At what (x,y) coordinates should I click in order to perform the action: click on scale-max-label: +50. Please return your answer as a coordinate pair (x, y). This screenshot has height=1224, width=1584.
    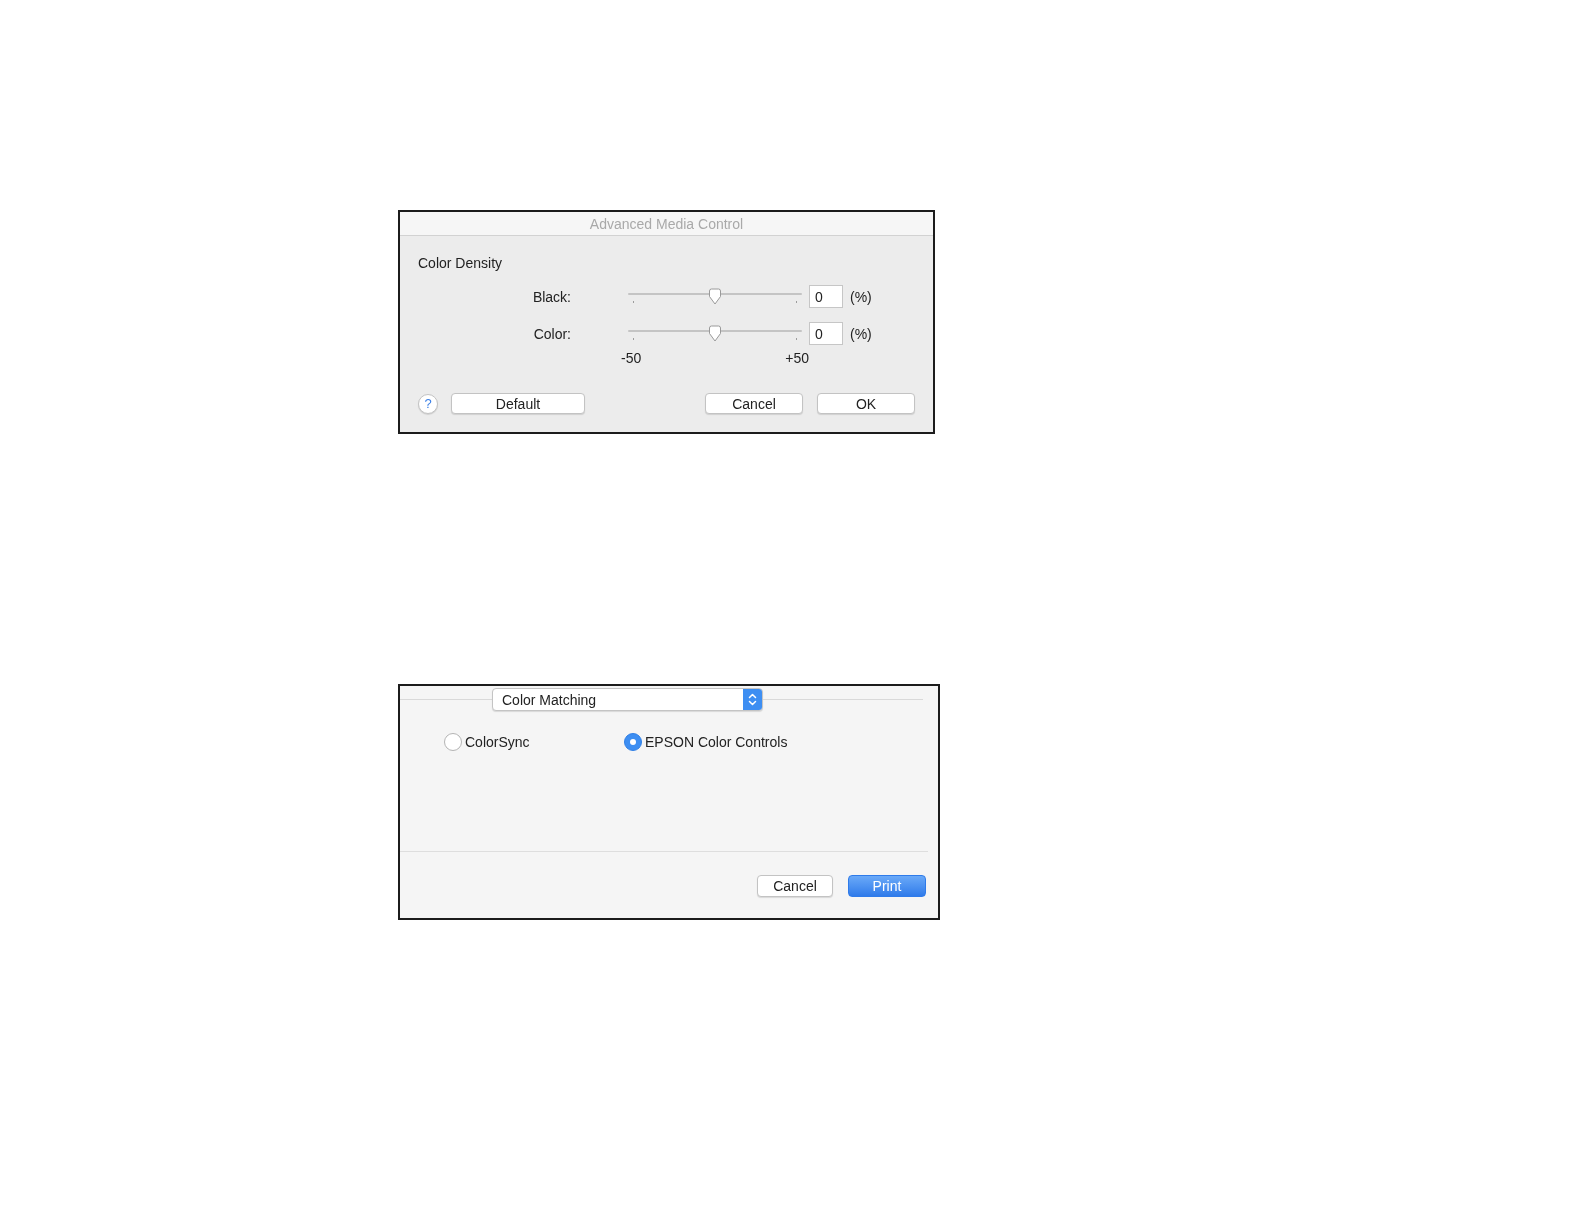
    Looking at the image, I should click on (797, 358).